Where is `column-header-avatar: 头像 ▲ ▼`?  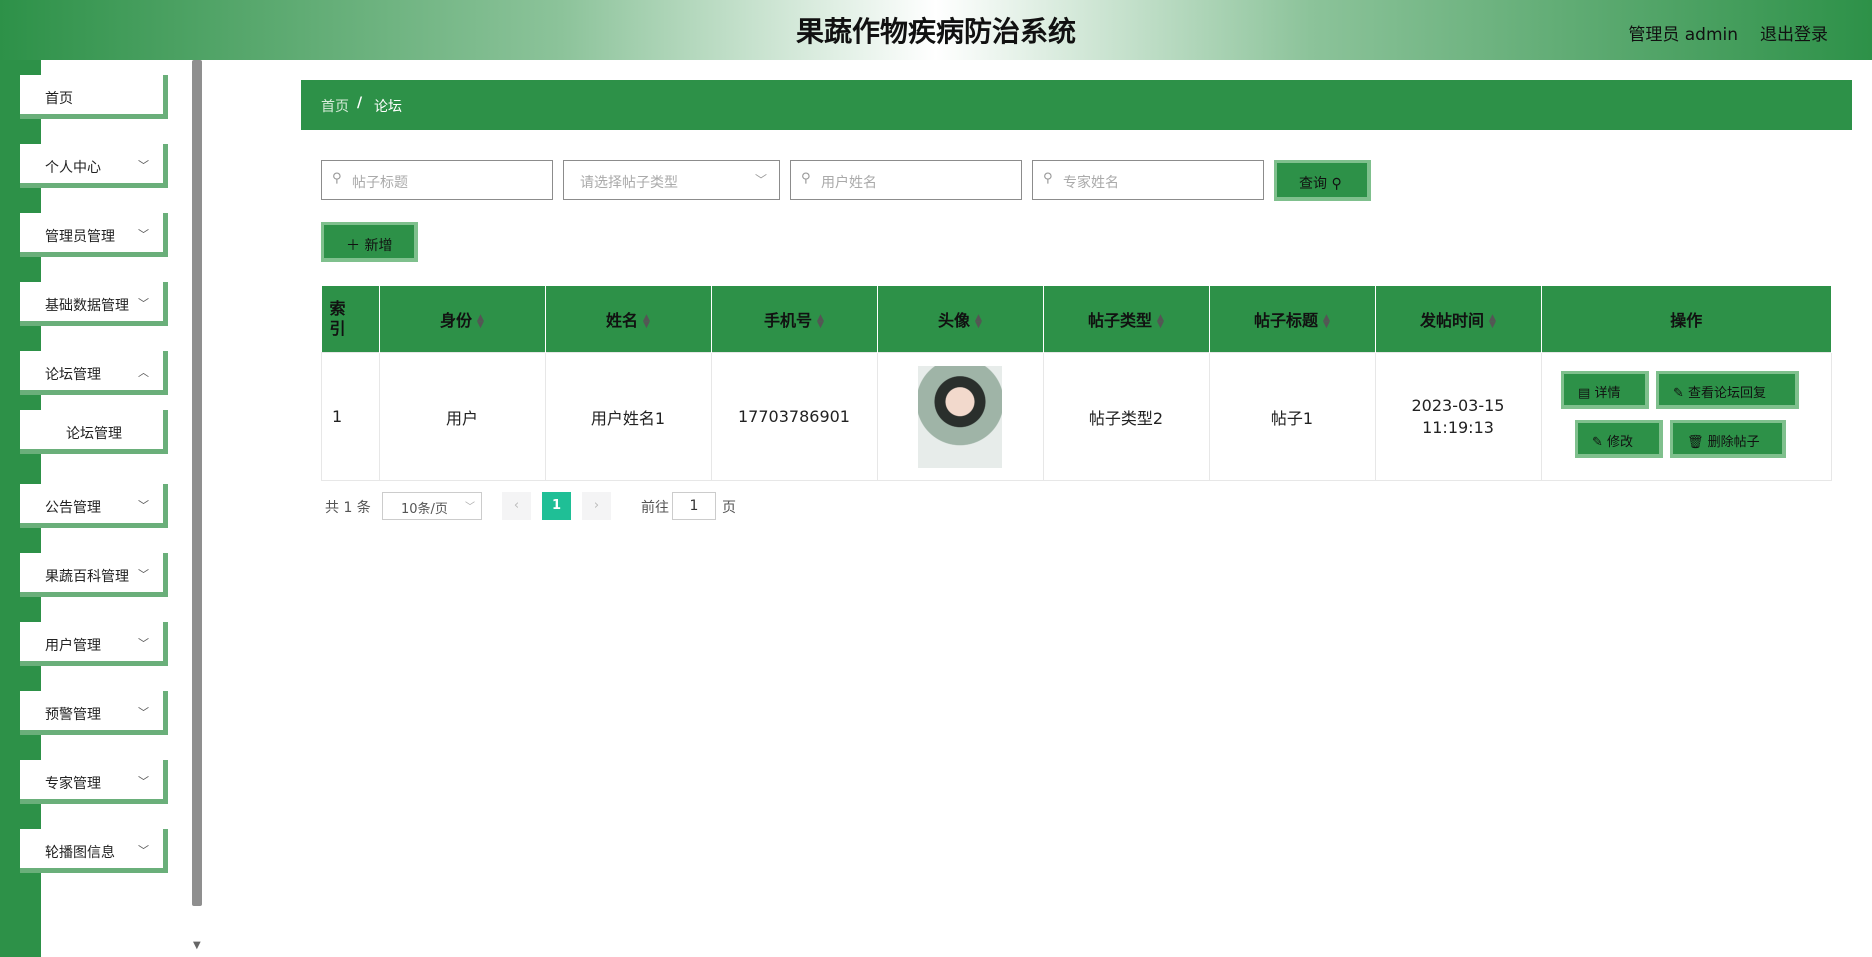
column-header-avatar: 头像 ▲ ▼ is located at coordinates (960, 319).